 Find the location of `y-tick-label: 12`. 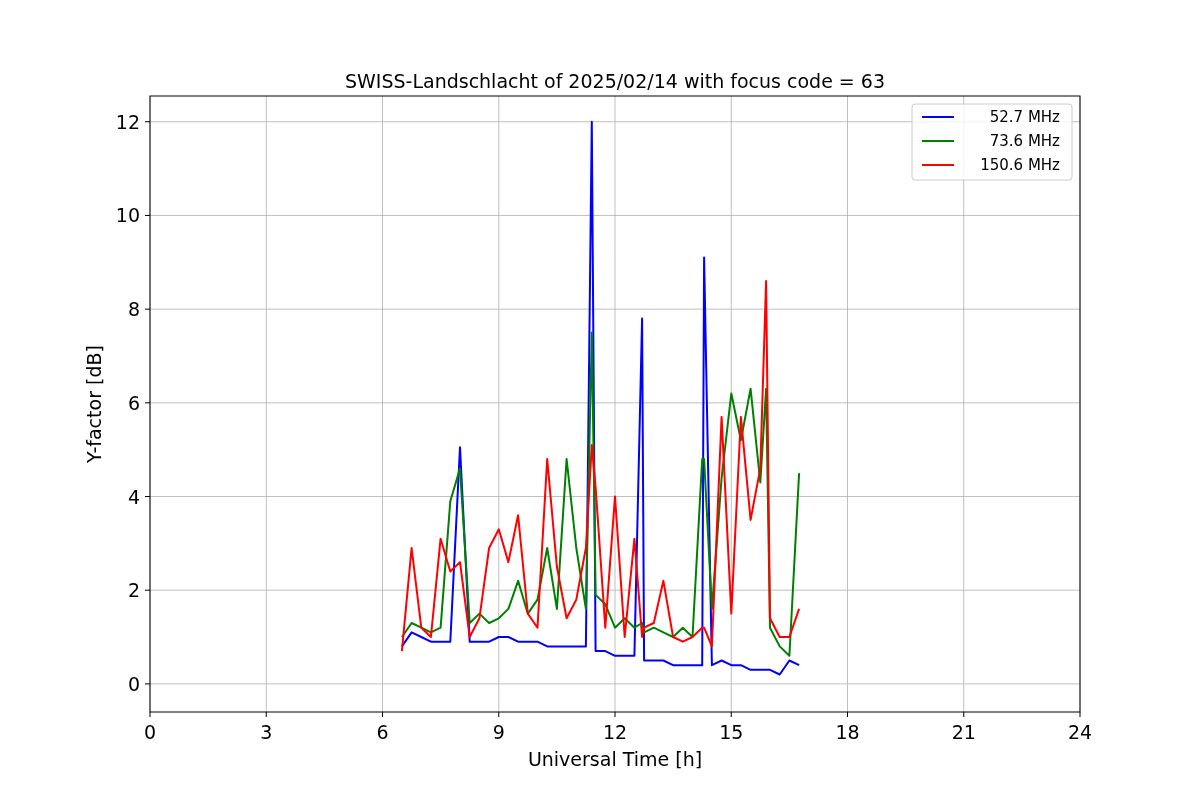

y-tick-label: 12 is located at coordinates (127, 121).